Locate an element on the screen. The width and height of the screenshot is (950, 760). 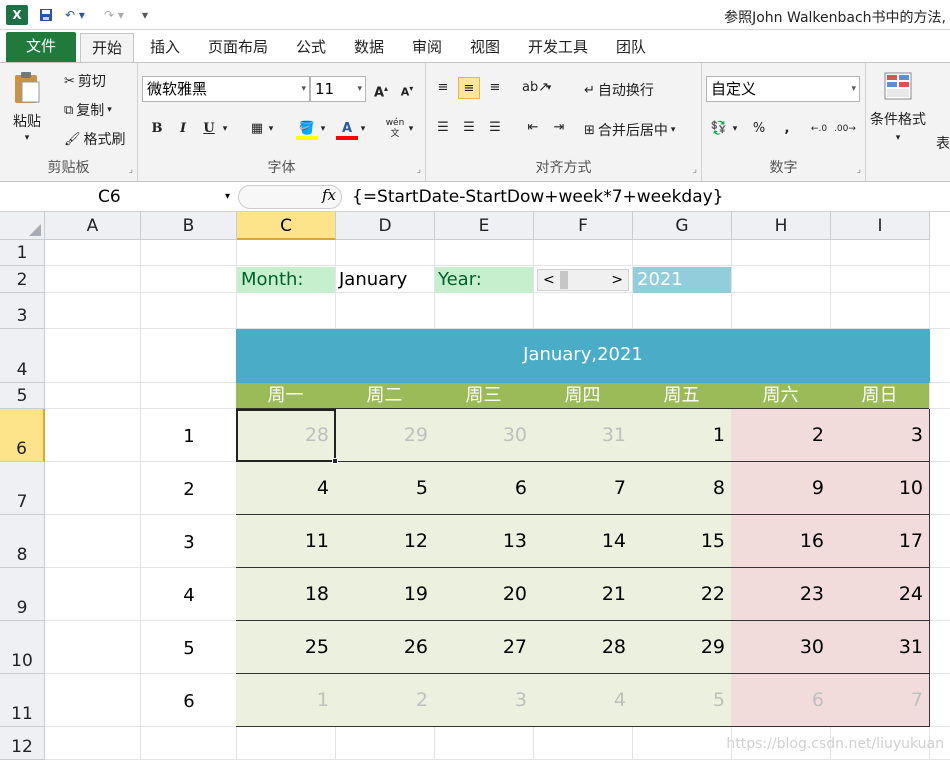
calendar-day-cell: 16 is located at coordinates (781, 541).